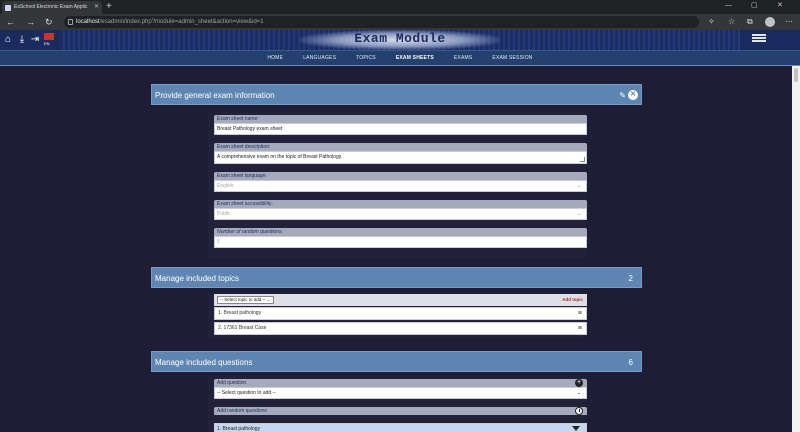 The width and height of the screenshot is (800, 432). I want to click on name-input: Breast Pathology exam sheet, so click(400, 129).